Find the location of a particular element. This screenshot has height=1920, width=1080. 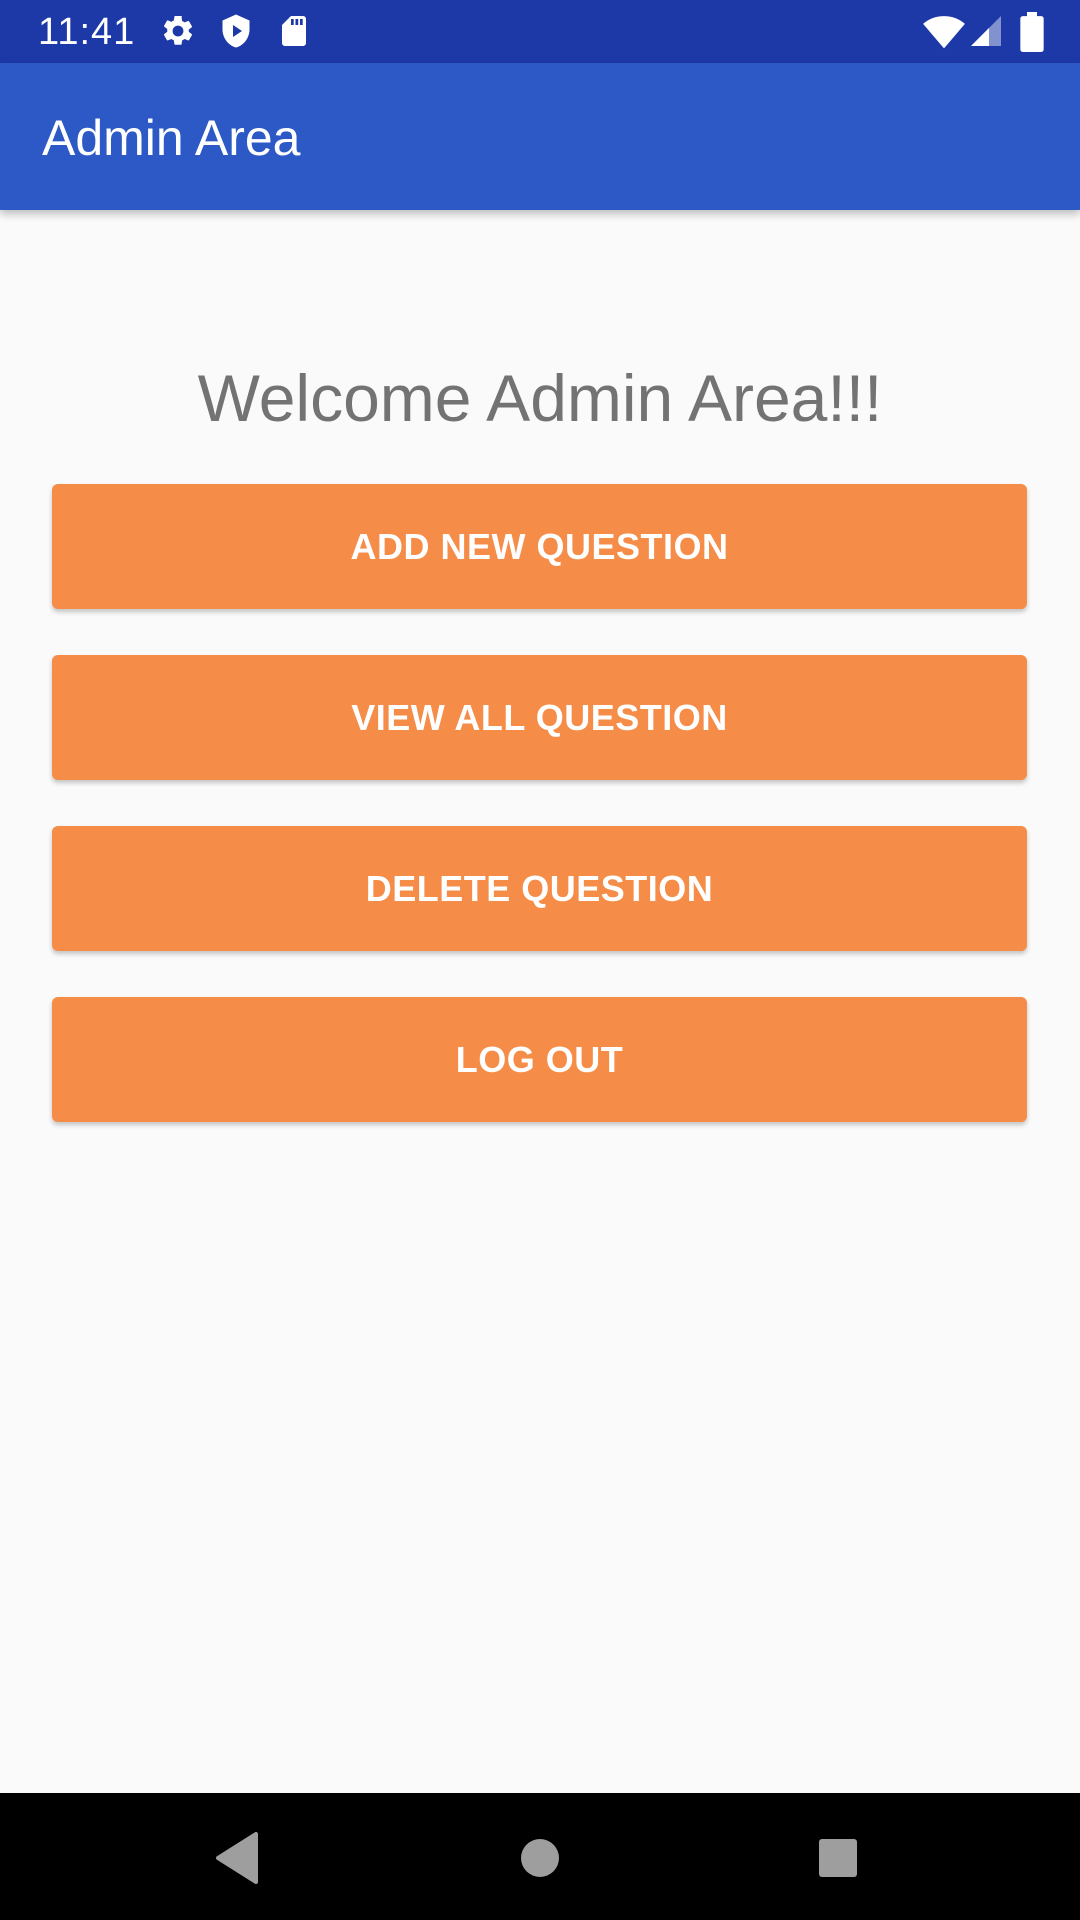

status-time: 11:41 is located at coordinates (87, 32).